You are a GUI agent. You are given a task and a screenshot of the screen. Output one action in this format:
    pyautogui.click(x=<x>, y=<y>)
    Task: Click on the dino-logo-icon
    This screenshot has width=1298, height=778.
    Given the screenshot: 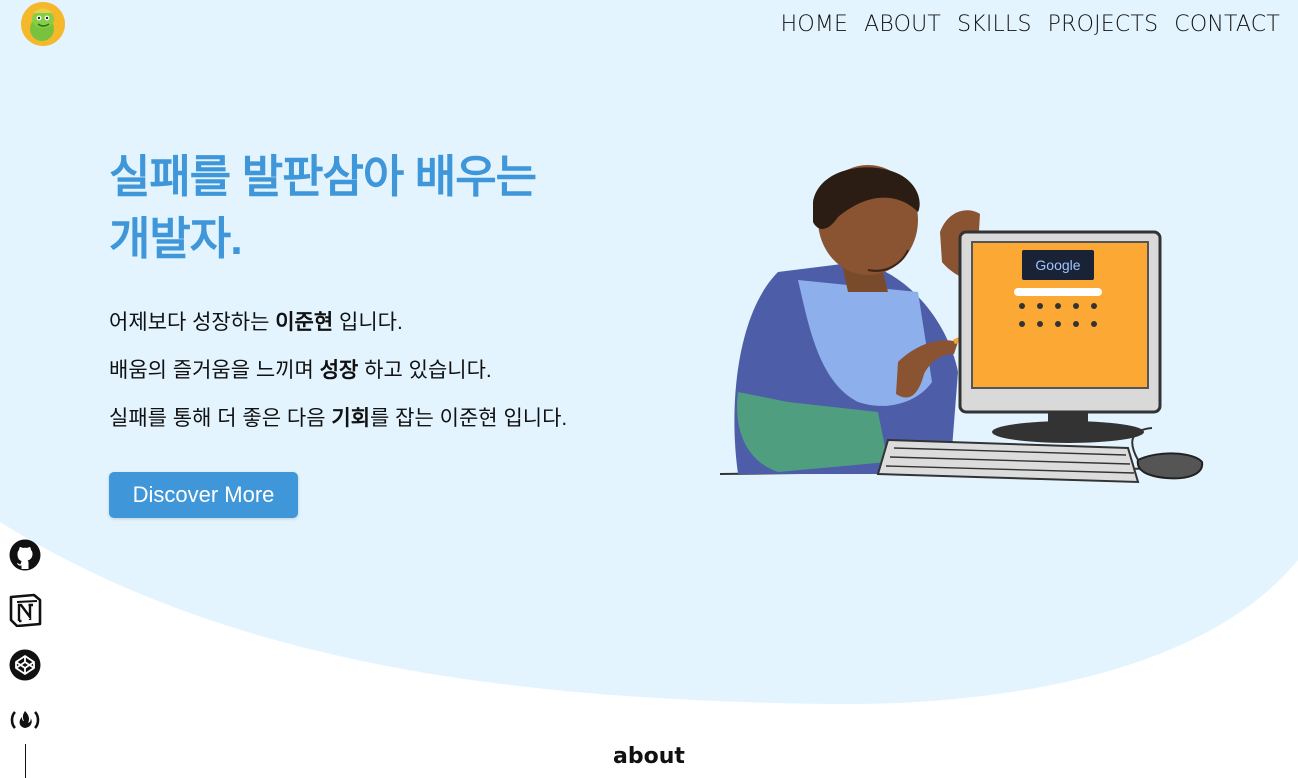 What is the action you would take?
    pyautogui.click(x=43, y=24)
    